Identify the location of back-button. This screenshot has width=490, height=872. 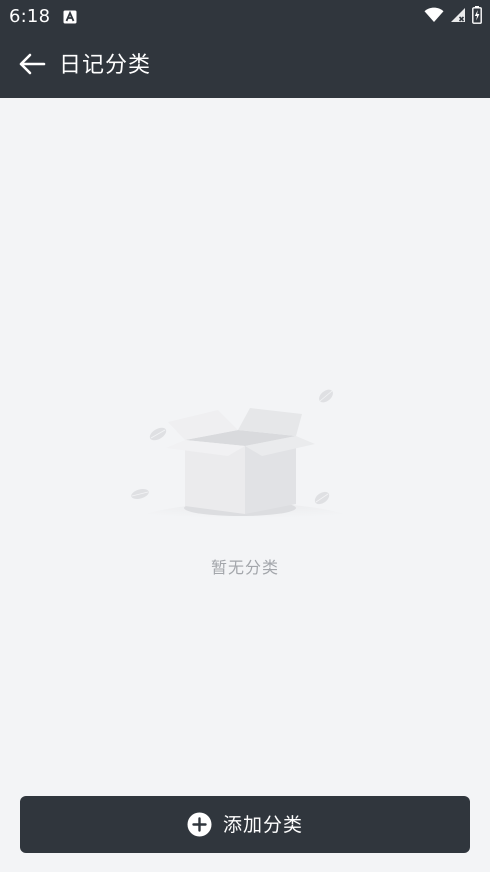
(32, 66).